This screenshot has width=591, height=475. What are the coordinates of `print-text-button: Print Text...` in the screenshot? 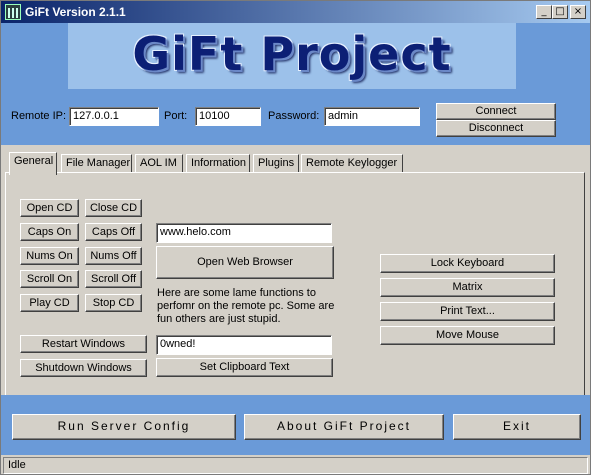 It's located at (467, 311).